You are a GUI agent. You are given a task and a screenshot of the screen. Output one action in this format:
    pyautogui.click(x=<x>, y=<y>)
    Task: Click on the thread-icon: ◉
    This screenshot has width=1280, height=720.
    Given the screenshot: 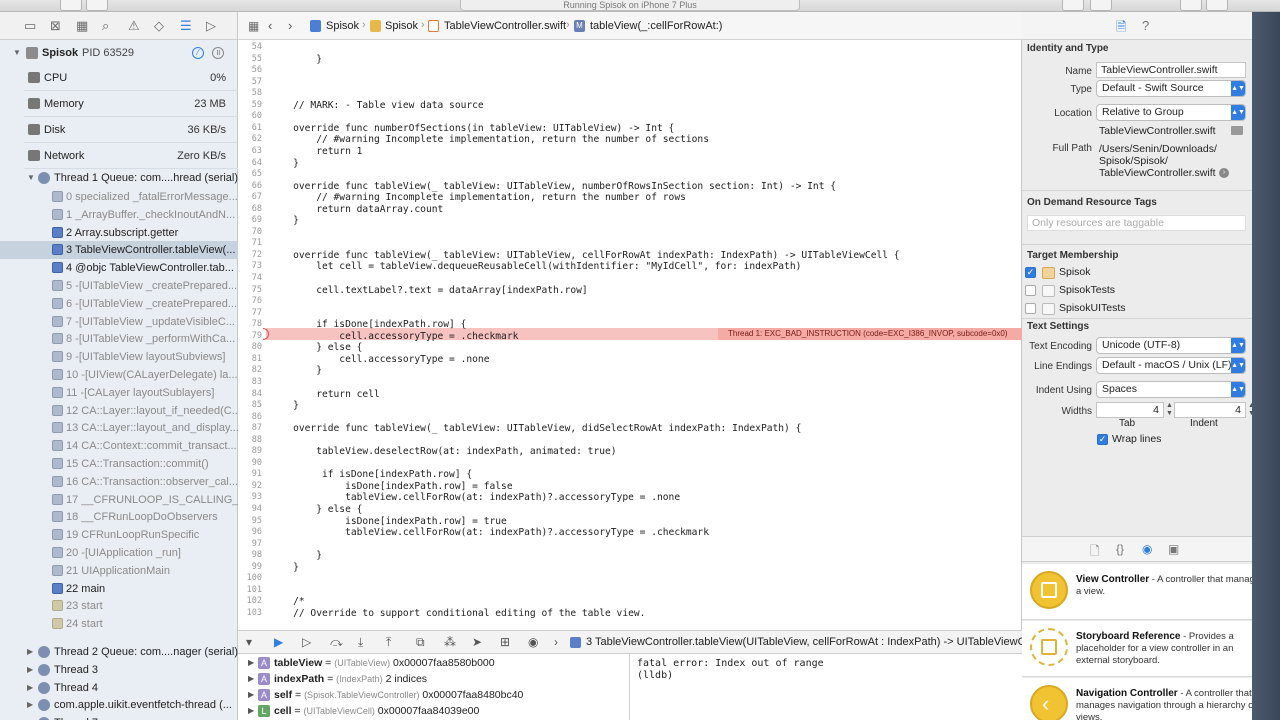 What is the action you would take?
    pyautogui.click(x=533, y=642)
    